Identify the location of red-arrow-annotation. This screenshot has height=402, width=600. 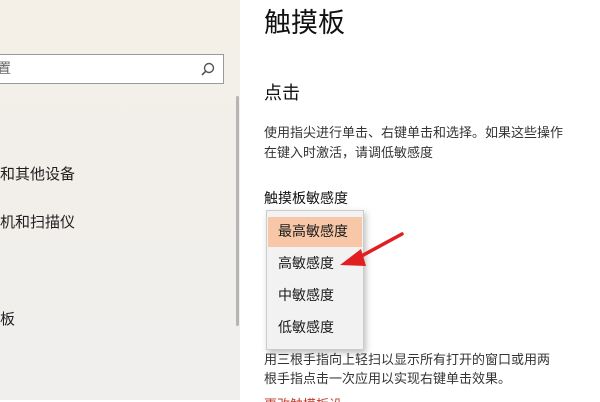
(372, 249).